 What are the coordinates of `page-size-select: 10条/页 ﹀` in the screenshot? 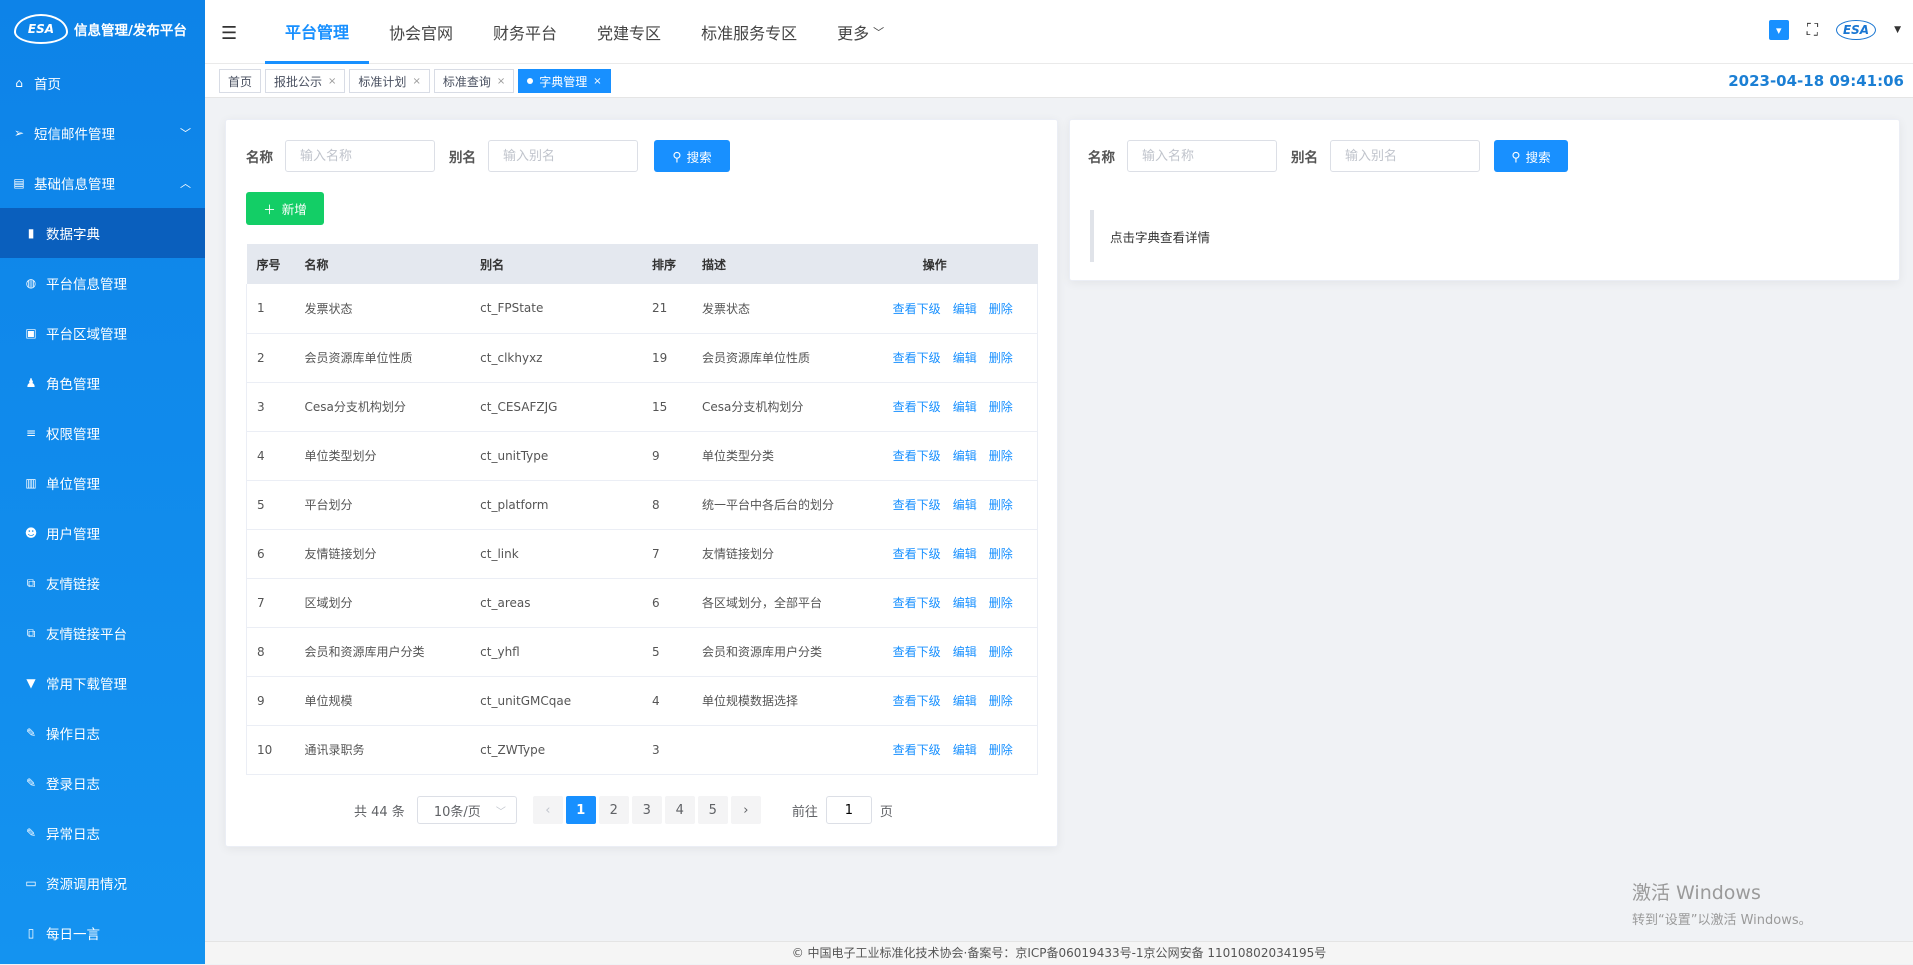 It's located at (466, 810).